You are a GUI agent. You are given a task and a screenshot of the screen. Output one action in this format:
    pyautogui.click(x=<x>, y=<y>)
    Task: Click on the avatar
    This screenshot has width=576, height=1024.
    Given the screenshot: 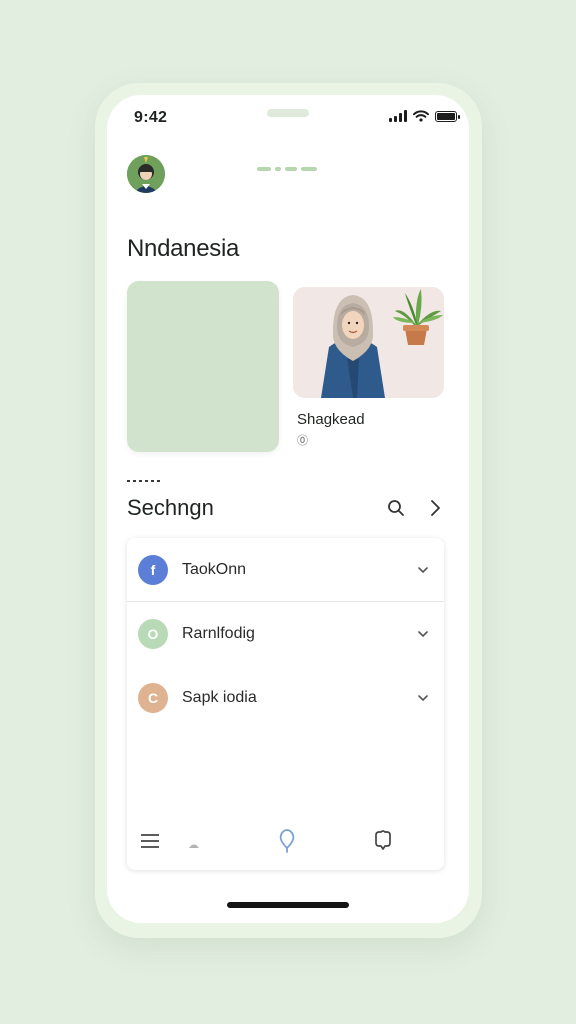 What is the action you would take?
    pyautogui.click(x=146, y=174)
    